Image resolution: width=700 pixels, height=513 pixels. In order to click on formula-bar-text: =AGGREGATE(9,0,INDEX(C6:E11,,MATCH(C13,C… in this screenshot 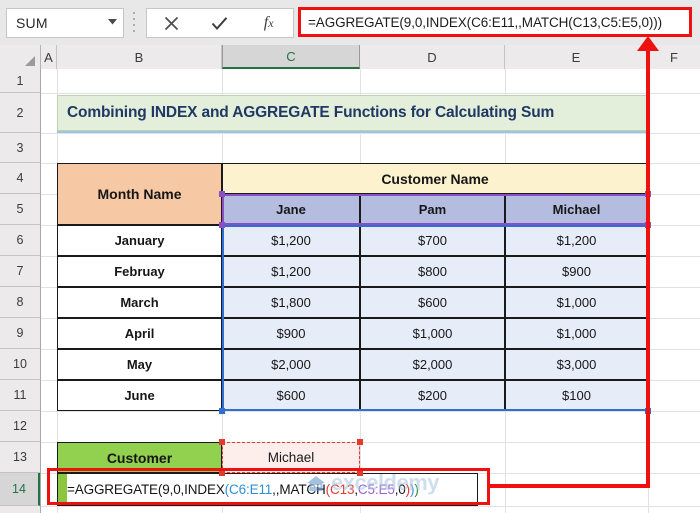, I will do `click(485, 22)`.